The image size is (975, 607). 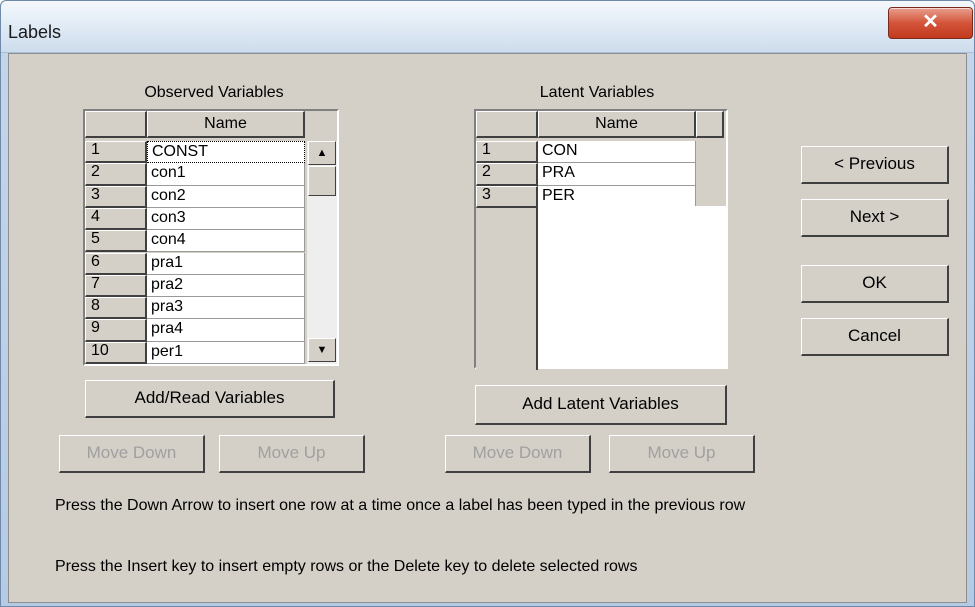 What do you see at coordinates (487, 27) in the screenshot?
I see `title-bar: Labels ✕` at bounding box center [487, 27].